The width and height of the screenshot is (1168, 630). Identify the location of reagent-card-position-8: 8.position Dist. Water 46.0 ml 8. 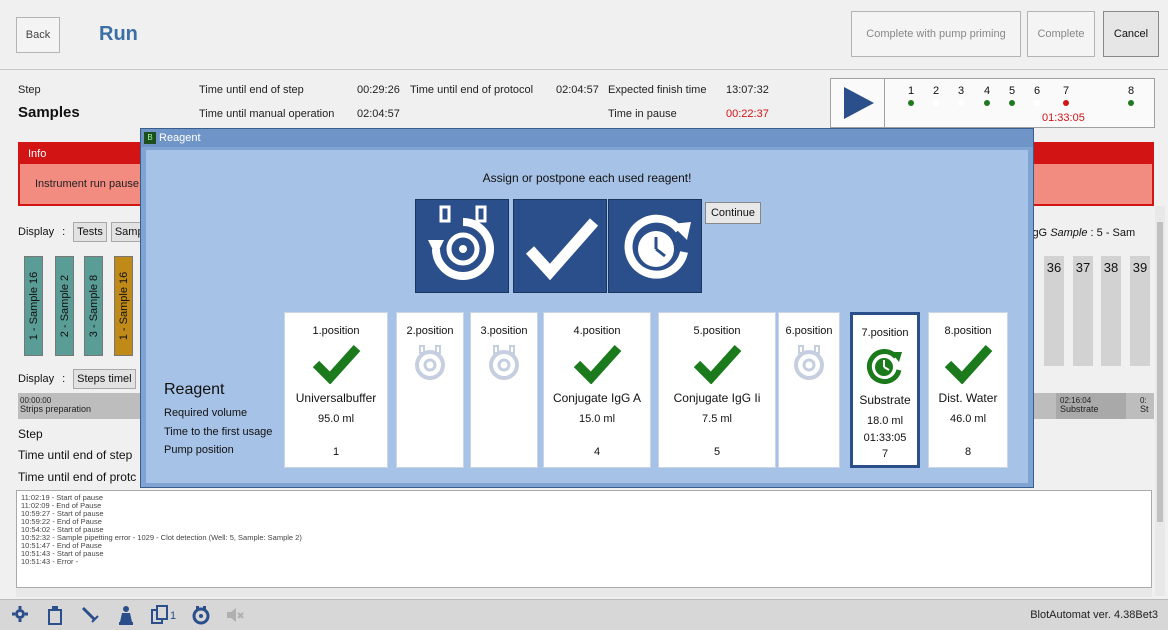
(968, 390).